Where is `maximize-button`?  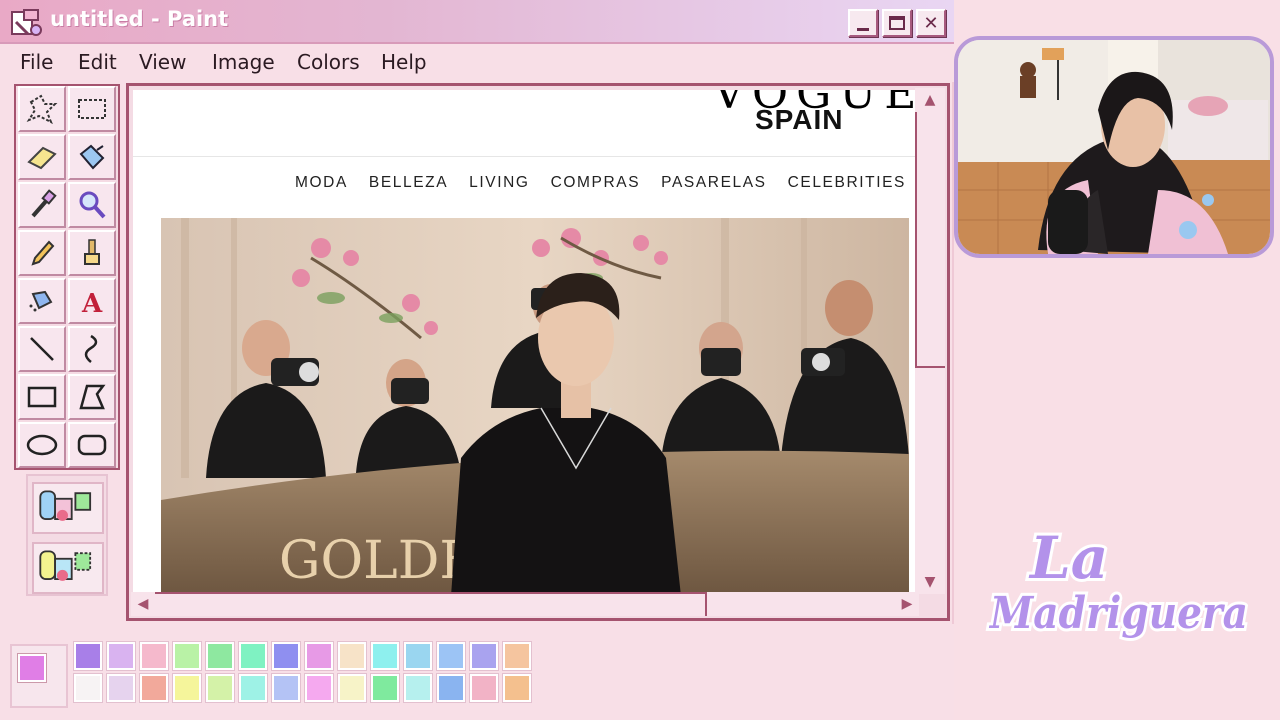
maximize-button is located at coordinates (897, 23).